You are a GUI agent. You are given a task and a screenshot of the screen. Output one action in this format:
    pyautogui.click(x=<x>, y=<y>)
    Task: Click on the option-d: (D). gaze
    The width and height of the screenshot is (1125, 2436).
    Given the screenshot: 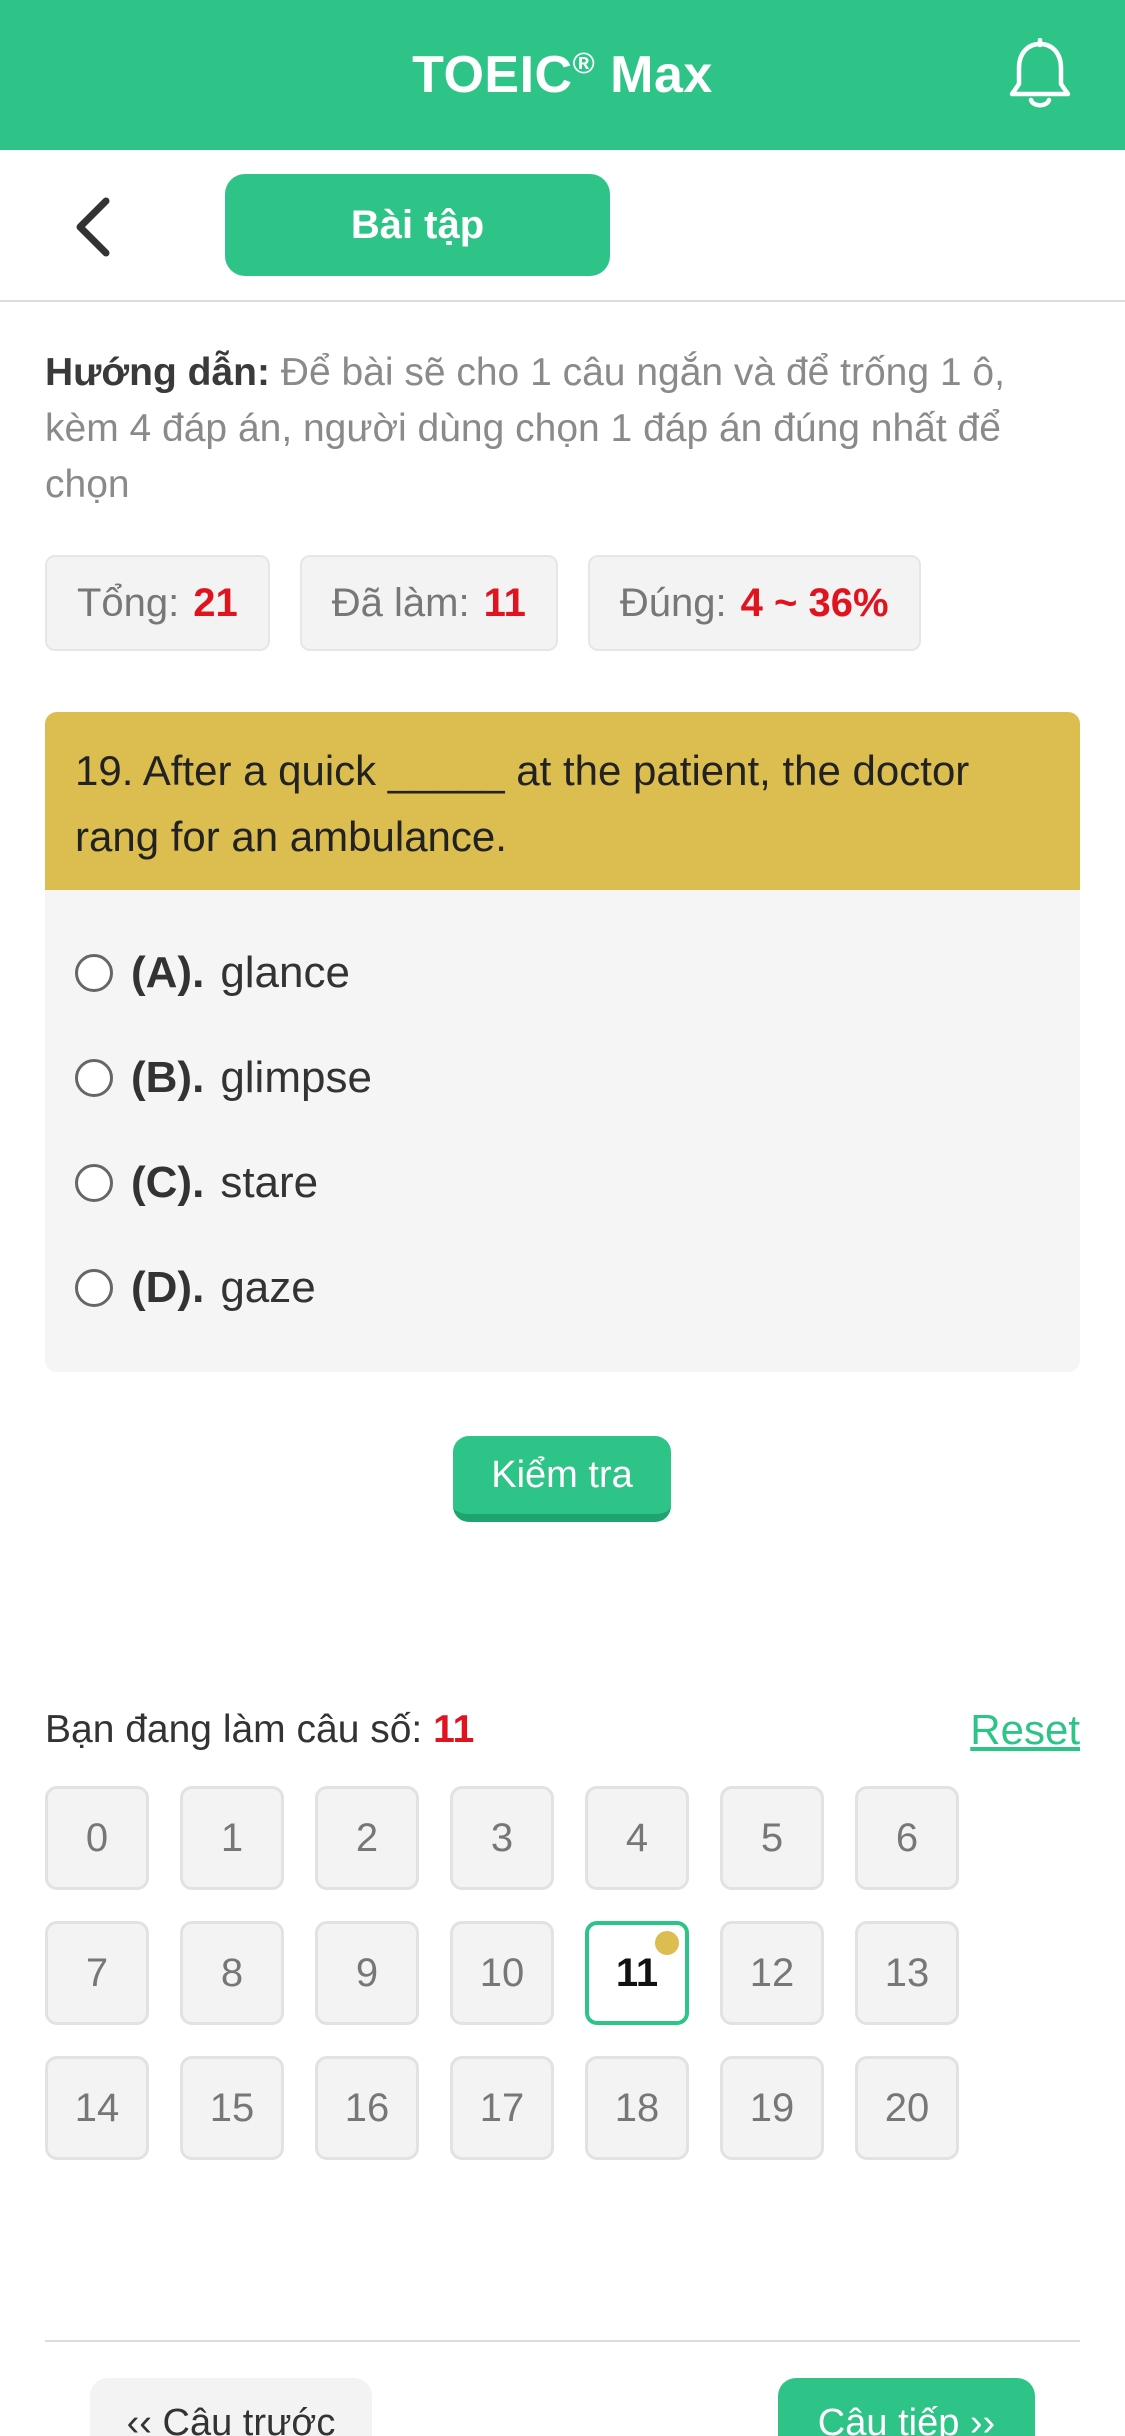 What is the action you would take?
    pyautogui.click(x=562, y=1287)
    